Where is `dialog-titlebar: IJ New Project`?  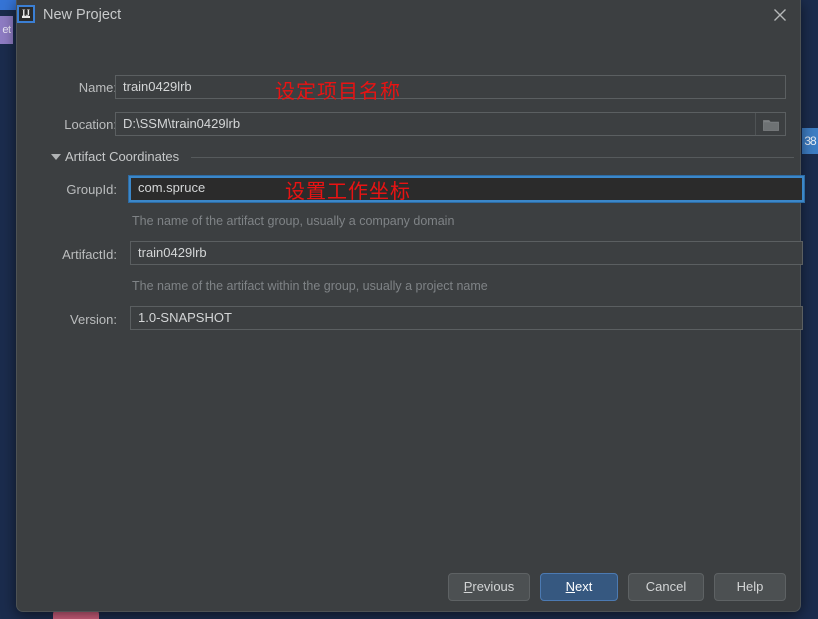
dialog-titlebar: IJ New Project is located at coordinates (408, 15).